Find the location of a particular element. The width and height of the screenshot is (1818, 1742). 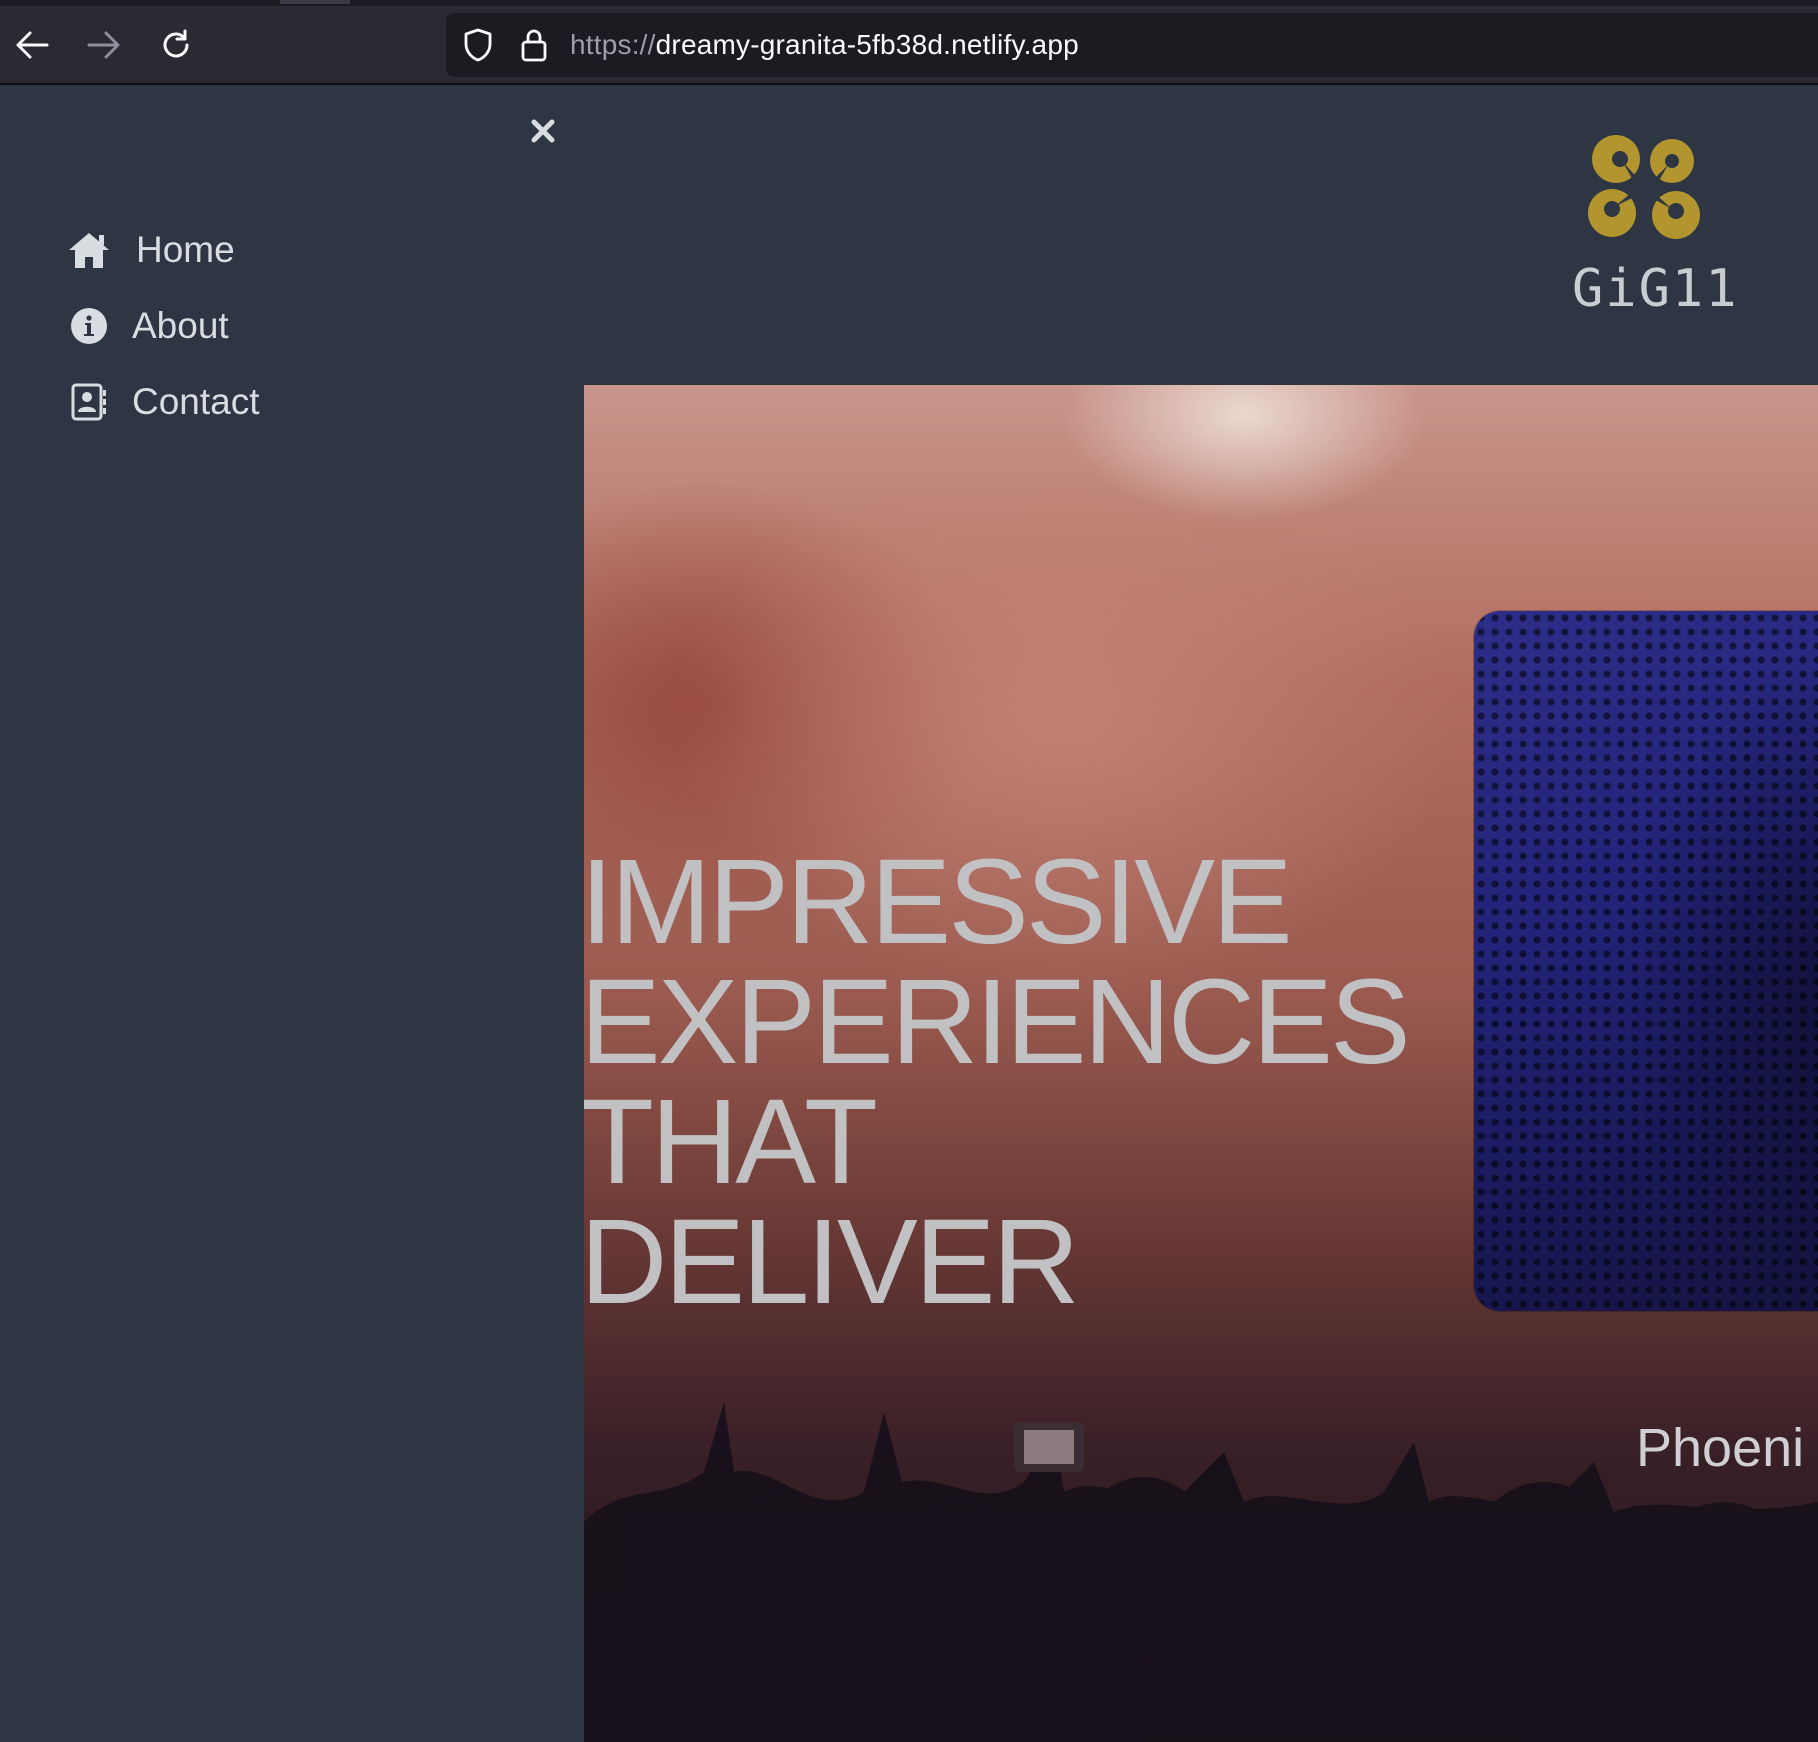

sidebar-item-label: Contact is located at coordinates (196, 401).